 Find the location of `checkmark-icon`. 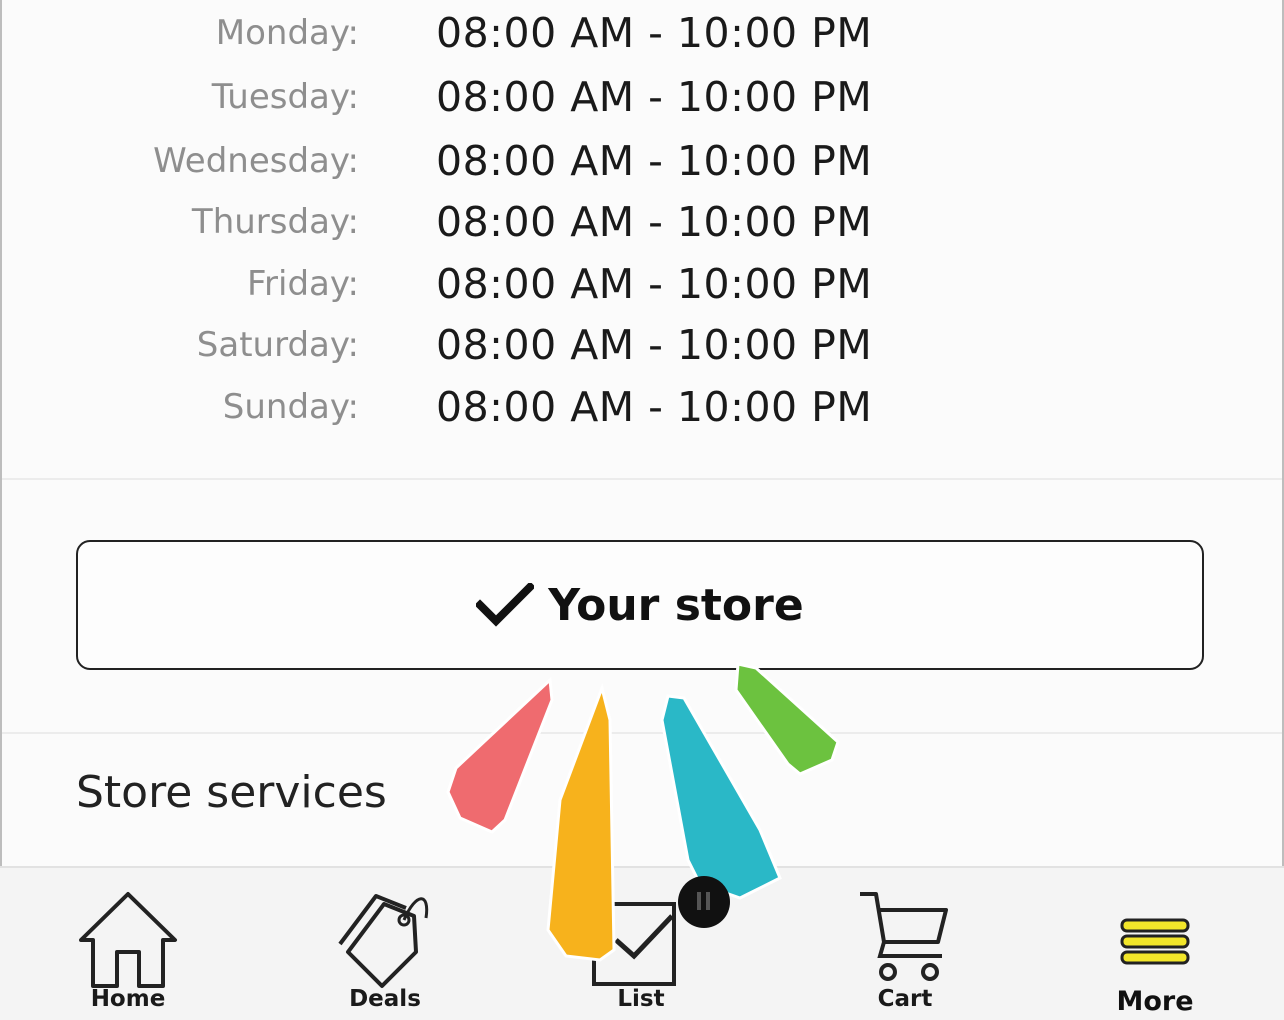

checkmark-icon is located at coordinates (505, 605).